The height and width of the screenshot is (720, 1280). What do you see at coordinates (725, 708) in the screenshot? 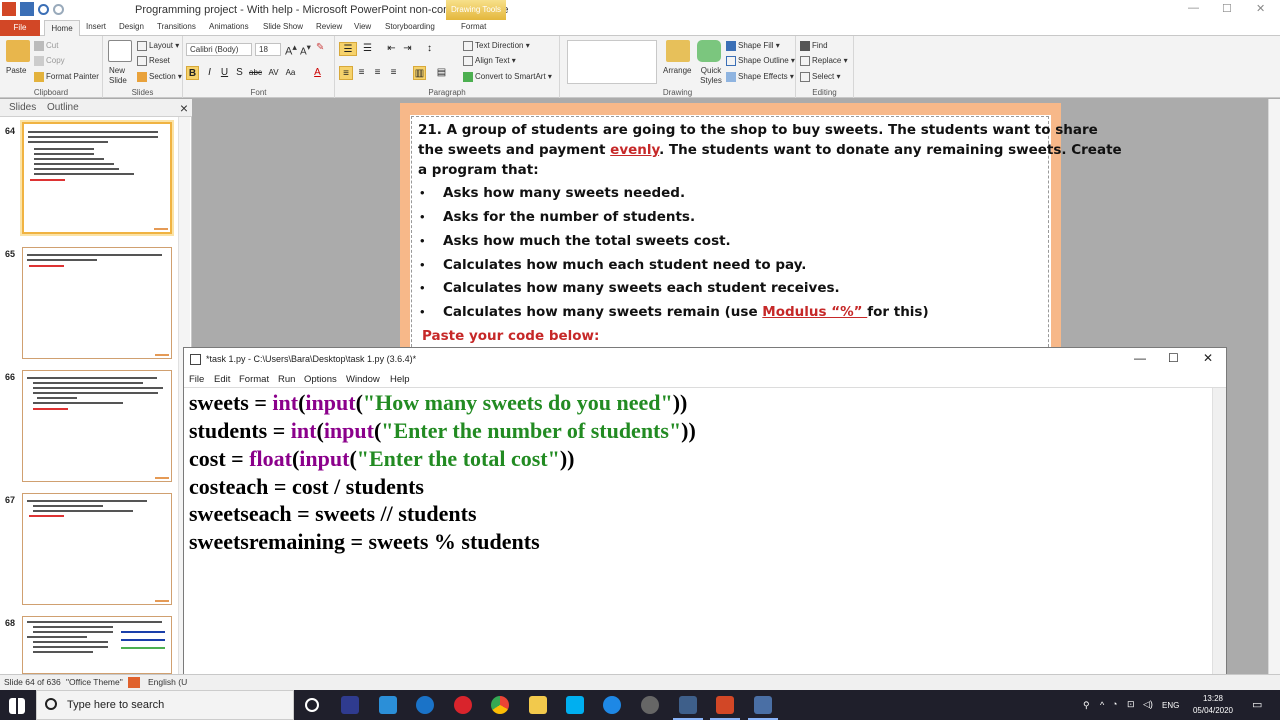
I see `powerpoint-taskbar-icon` at bounding box center [725, 708].